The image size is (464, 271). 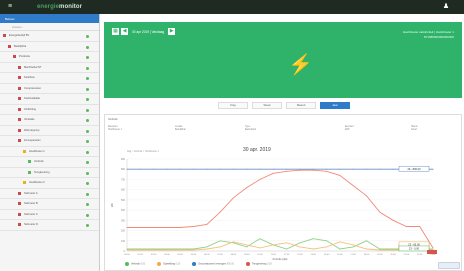 What do you see at coordinates (49, 99) in the screenshot?
I see `tree-item: Koelinstallatie` at bounding box center [49, 99].